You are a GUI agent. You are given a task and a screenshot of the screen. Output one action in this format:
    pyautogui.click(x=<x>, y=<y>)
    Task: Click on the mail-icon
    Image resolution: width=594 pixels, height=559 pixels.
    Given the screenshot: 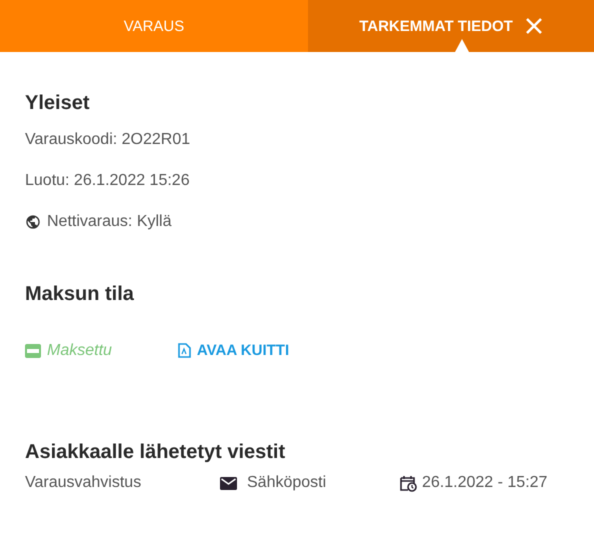 What is the action you would take?
    pyautogui.click(x=228, y=483)
    